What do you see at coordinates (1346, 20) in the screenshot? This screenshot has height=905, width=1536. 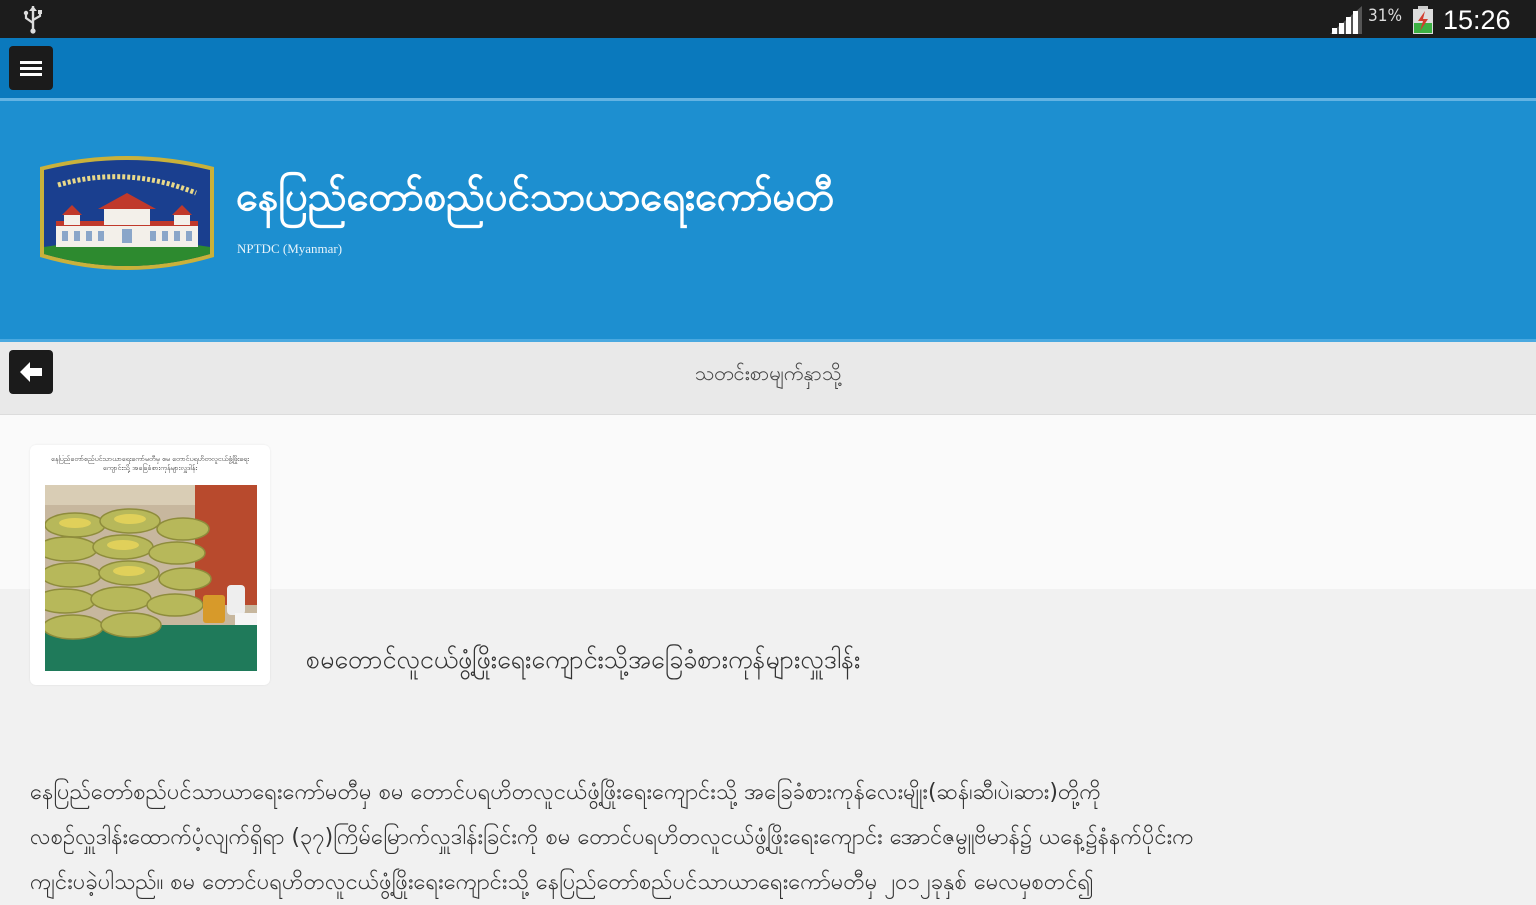 I see `signal-icon` at bounding box center [1346, 20].